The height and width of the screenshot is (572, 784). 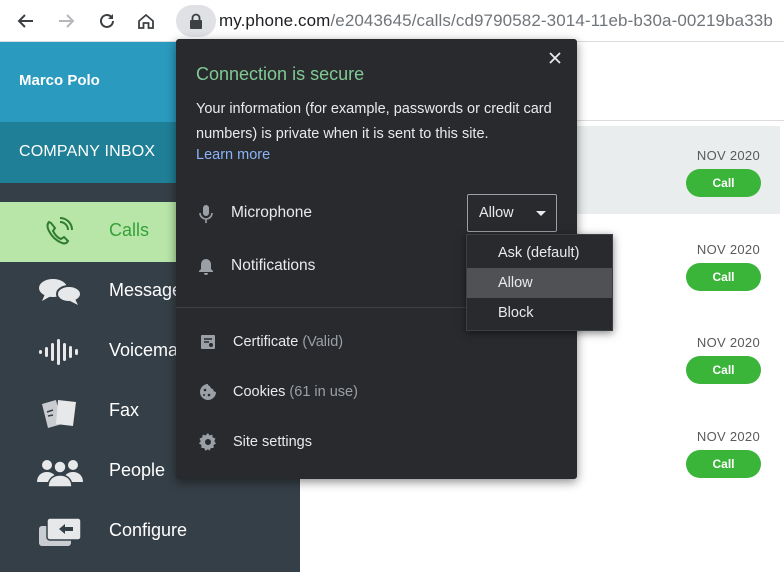 I want to click on notifications-label: Notifications, so click(x=273, y=265).